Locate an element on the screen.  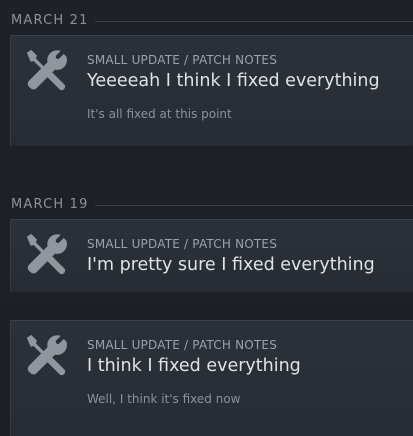
event-subtitle: Well, I think it's fixed now is located at coordinates (164, 399).